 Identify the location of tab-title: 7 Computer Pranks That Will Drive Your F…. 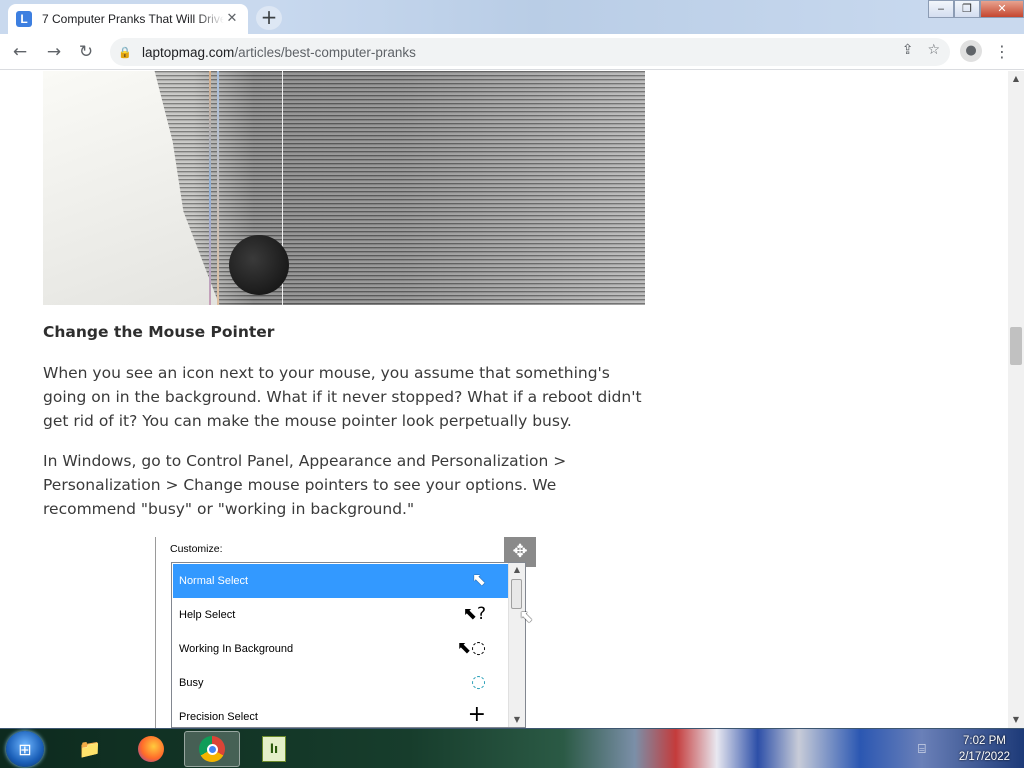
(133, 19).